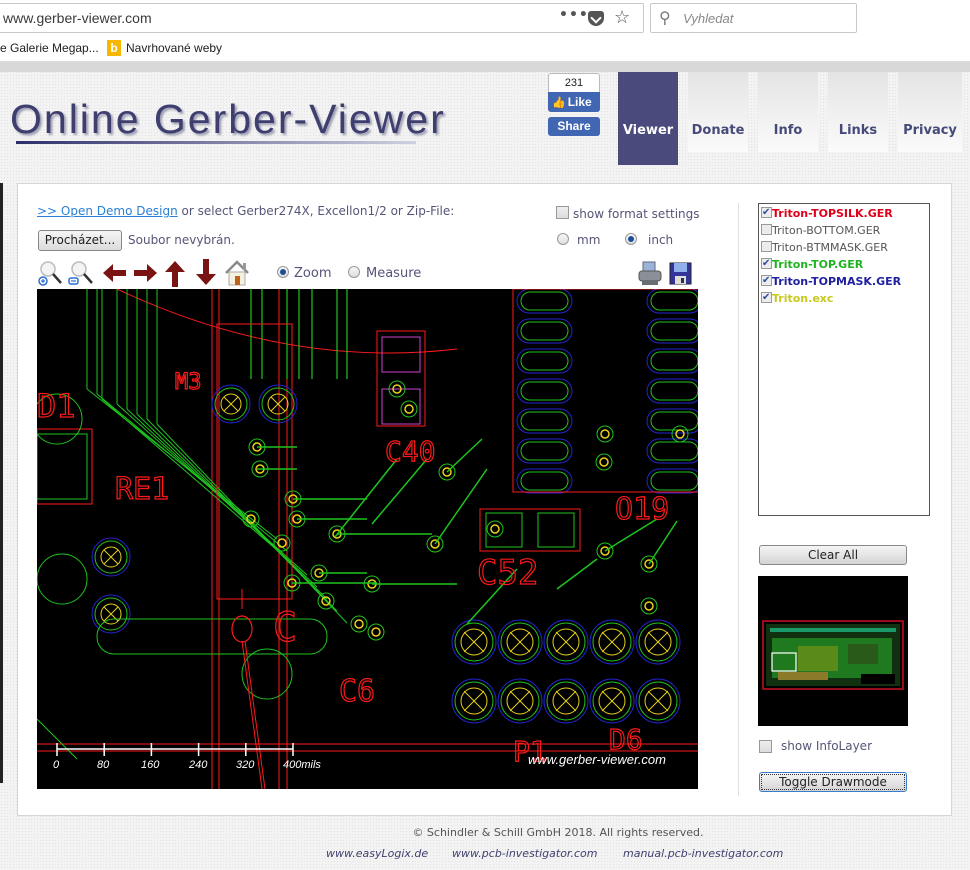 This screenshot has height=870, width=970. What do you see at coordinates (150, 765) in the screenshot?
I see `scale-tick-160: 160` at bounding box center [150, 765].